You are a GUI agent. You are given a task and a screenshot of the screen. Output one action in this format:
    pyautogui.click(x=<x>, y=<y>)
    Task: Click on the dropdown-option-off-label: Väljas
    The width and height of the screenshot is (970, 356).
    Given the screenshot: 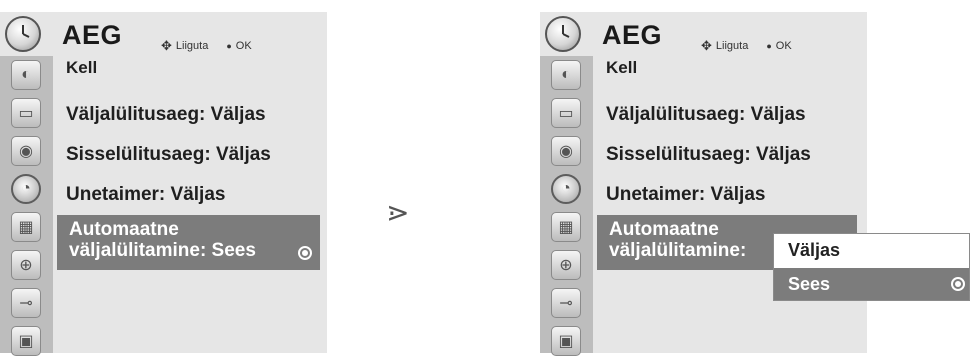 What is the action you would take?
    pyautogui.click(x=814, y=250)
    